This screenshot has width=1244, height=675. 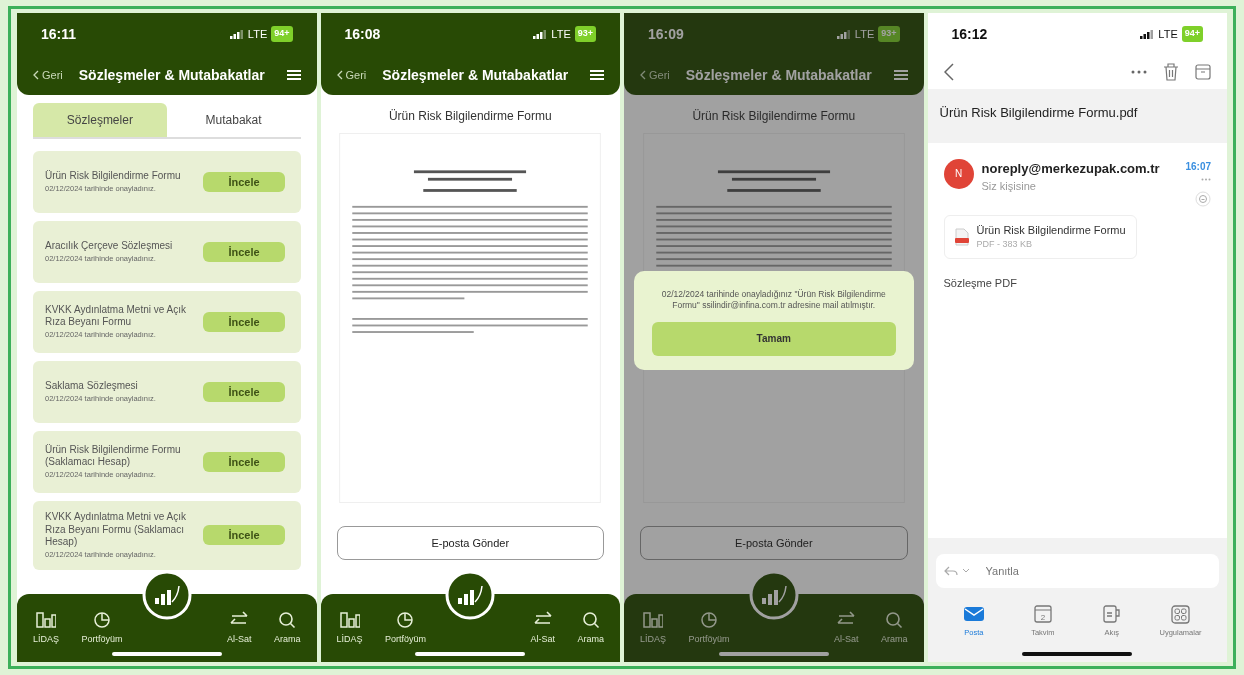 I want to click on apps-grid-icon, so click(x=1180, y=613).